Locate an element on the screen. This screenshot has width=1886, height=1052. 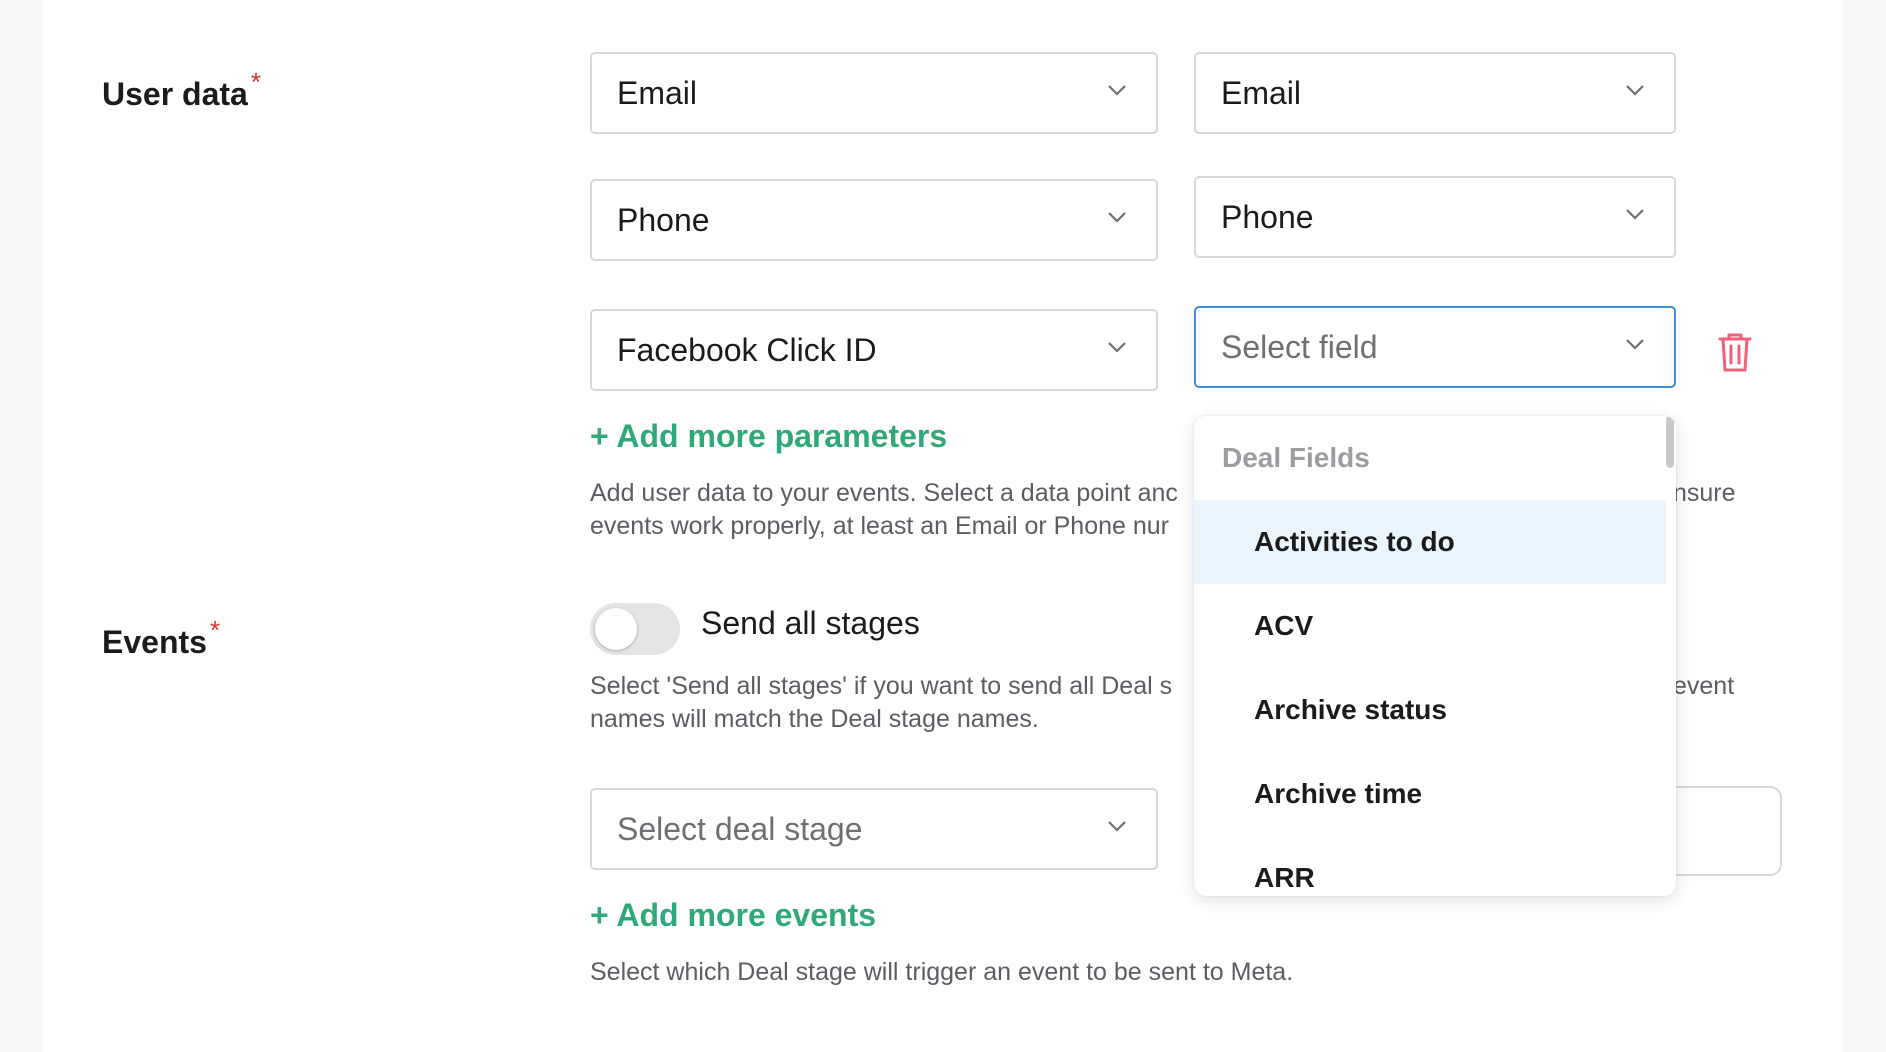
user-data-target-select-3: Select field is located at coordinates (1435, 347).